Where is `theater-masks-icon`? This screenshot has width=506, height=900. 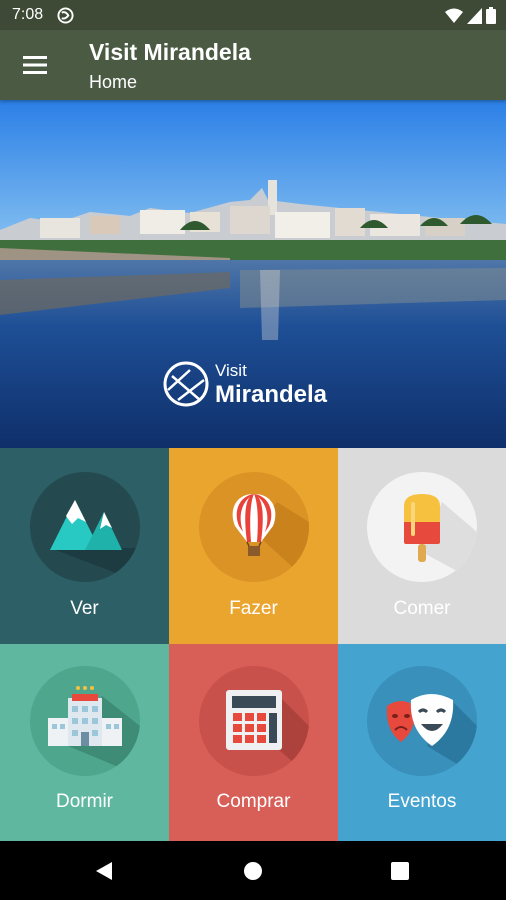
theater-masks-icon is located at coordinates (431, 735).